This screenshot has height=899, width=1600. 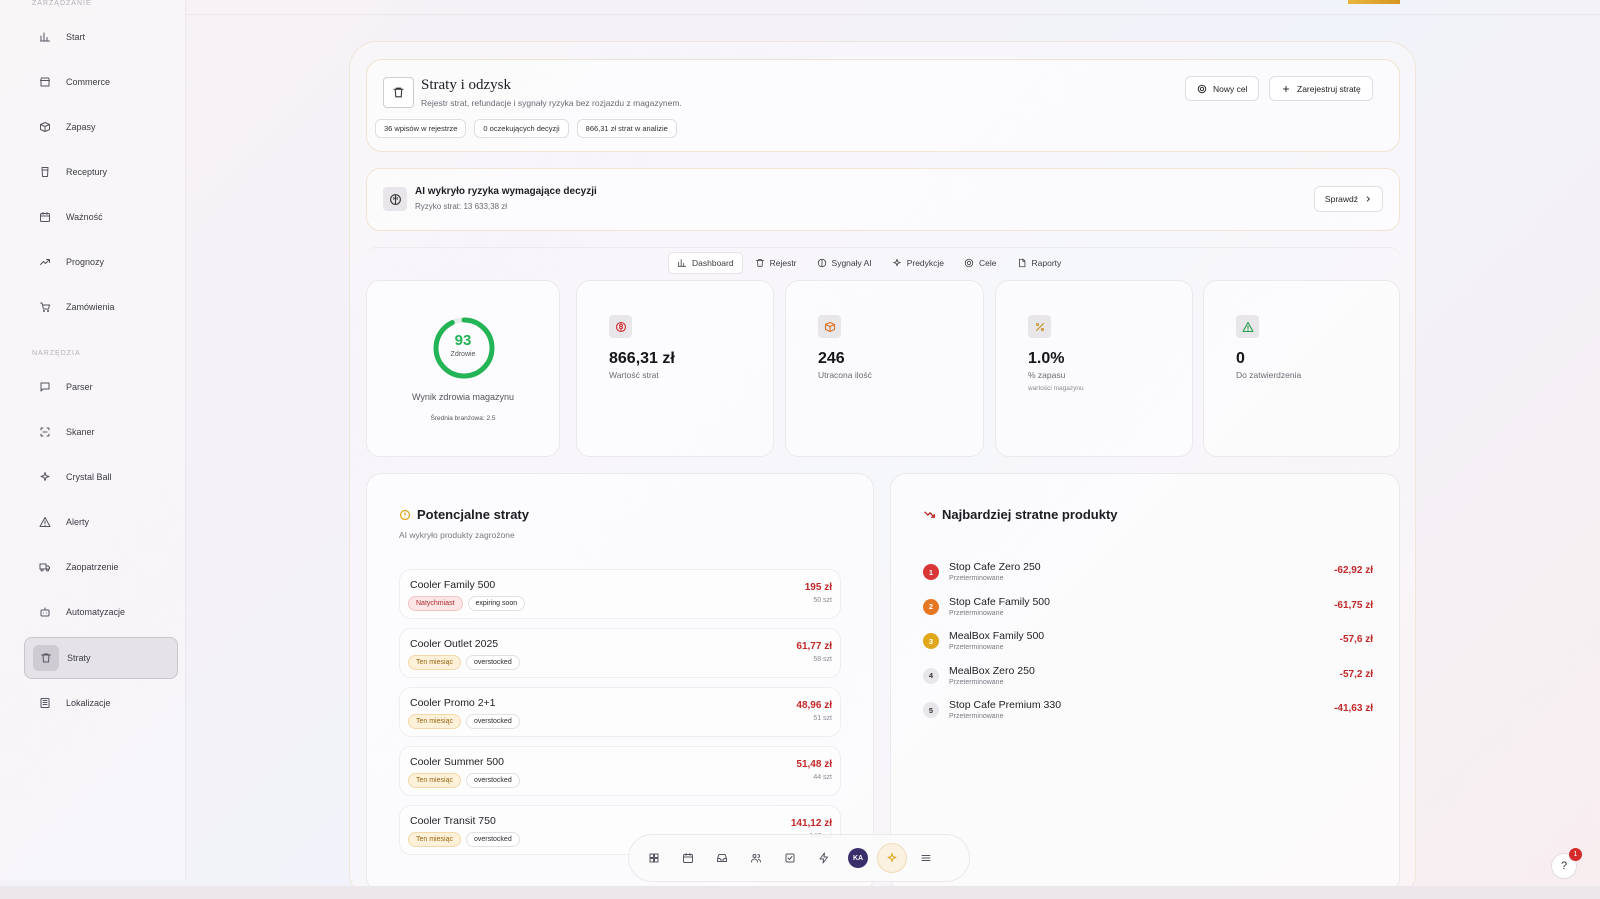 What do you see at coordinates (79, 387) in the screenshot?
I see `sidebar-item-label: Parser` at bounding box center [79, 387].